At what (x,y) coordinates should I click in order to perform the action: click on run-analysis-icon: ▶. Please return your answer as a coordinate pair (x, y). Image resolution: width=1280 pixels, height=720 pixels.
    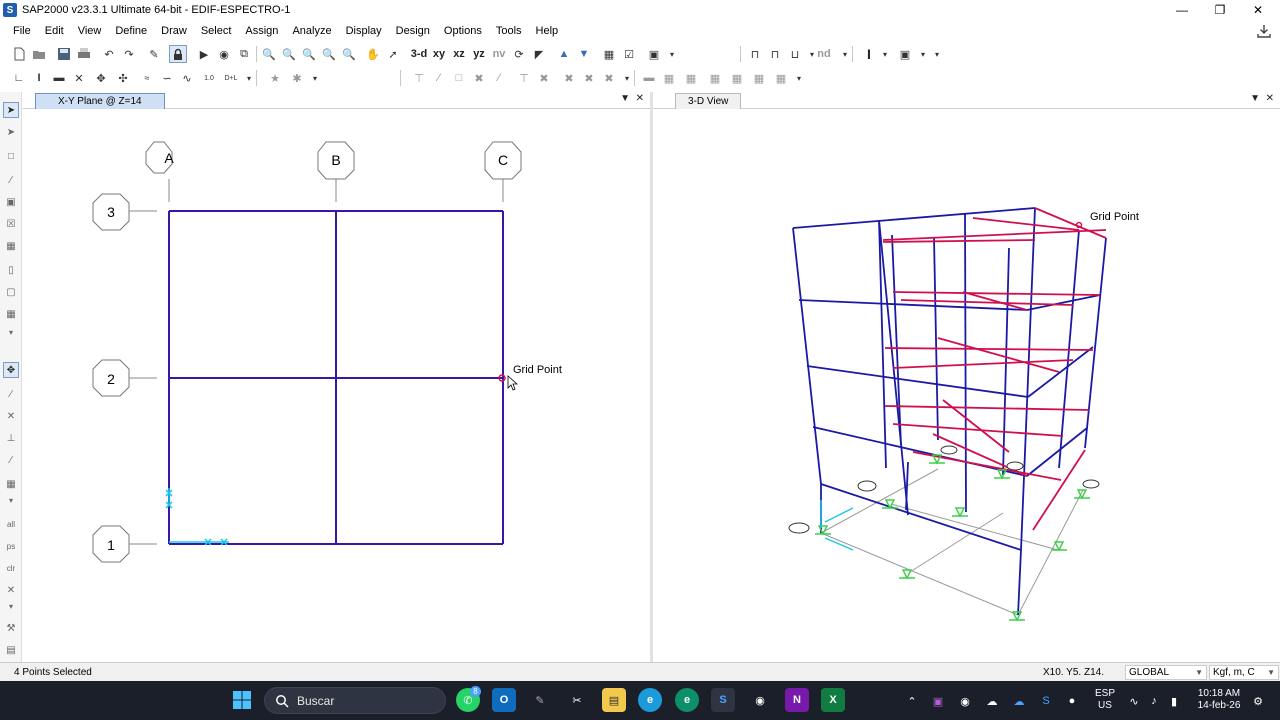
    Looking at the image, I should click on (204, 54).